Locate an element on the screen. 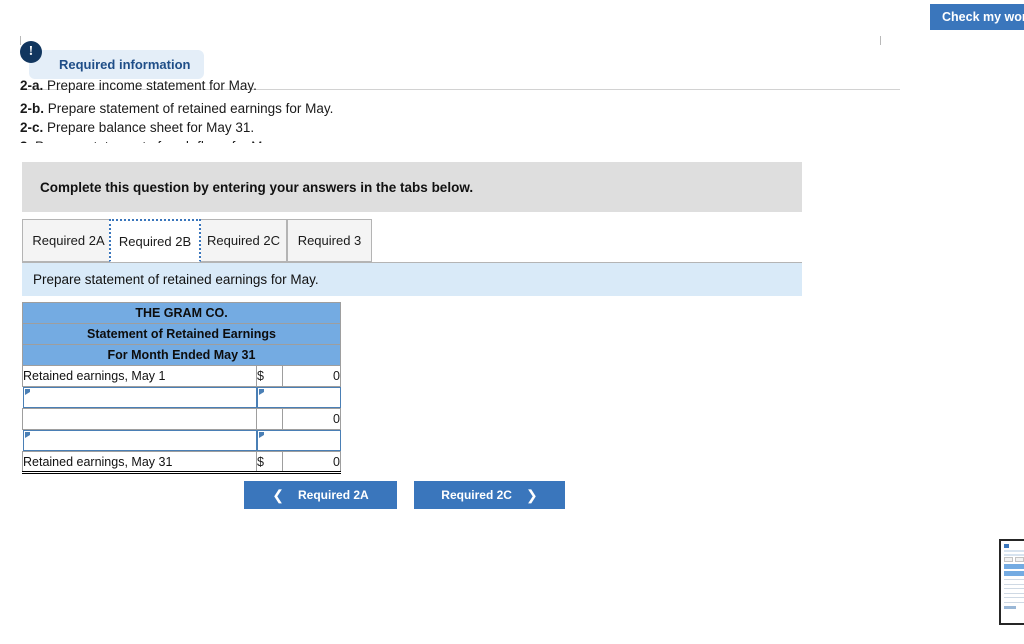  tab-label: Required 2C is located at coordinates (243, 240).